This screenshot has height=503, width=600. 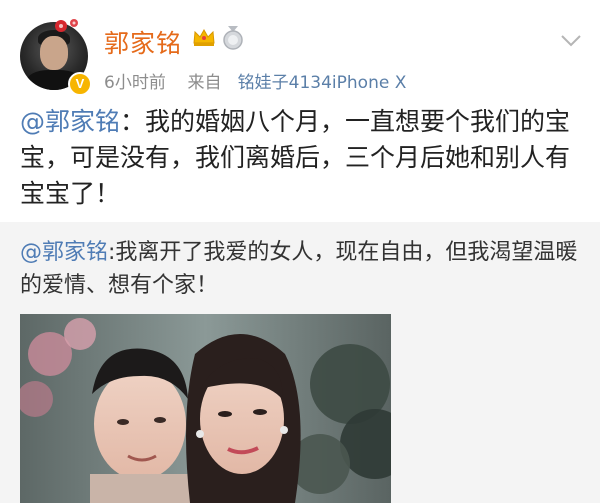 I want to click on post-meta: 6小时前 来自 铭娃子4134iPhone X, so click(x=255, y=80).